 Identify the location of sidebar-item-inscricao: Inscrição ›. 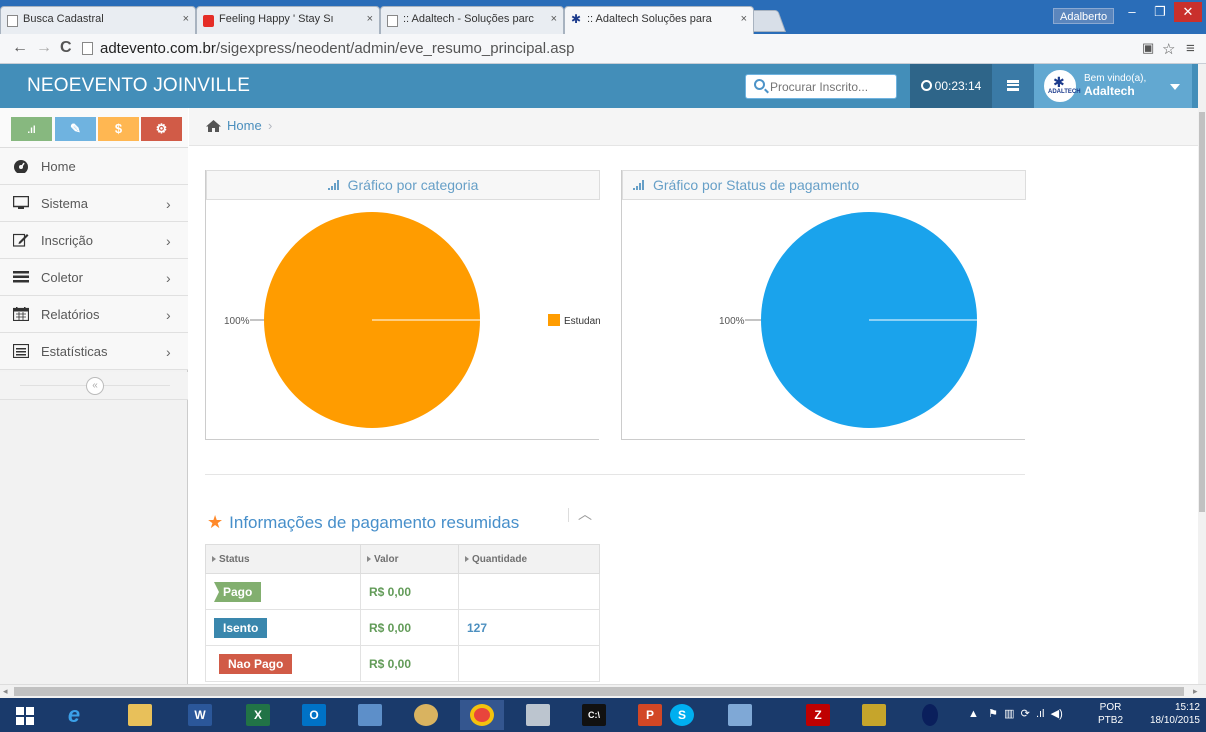
(94, 240).